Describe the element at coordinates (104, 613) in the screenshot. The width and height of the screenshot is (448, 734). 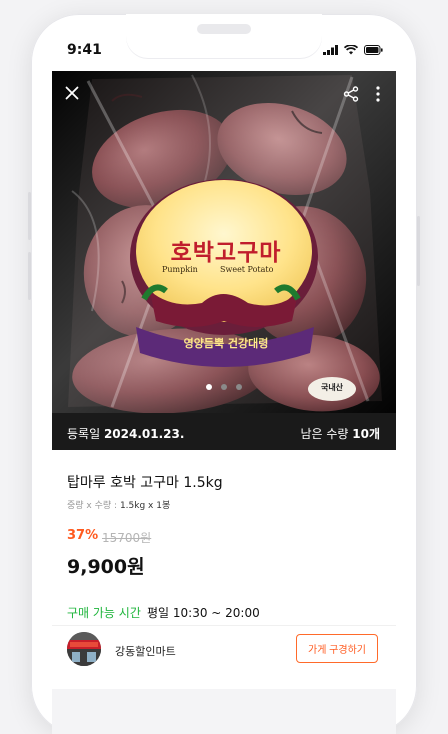
I see `purchase-hours-label: 구매 가능 시간` at that location.